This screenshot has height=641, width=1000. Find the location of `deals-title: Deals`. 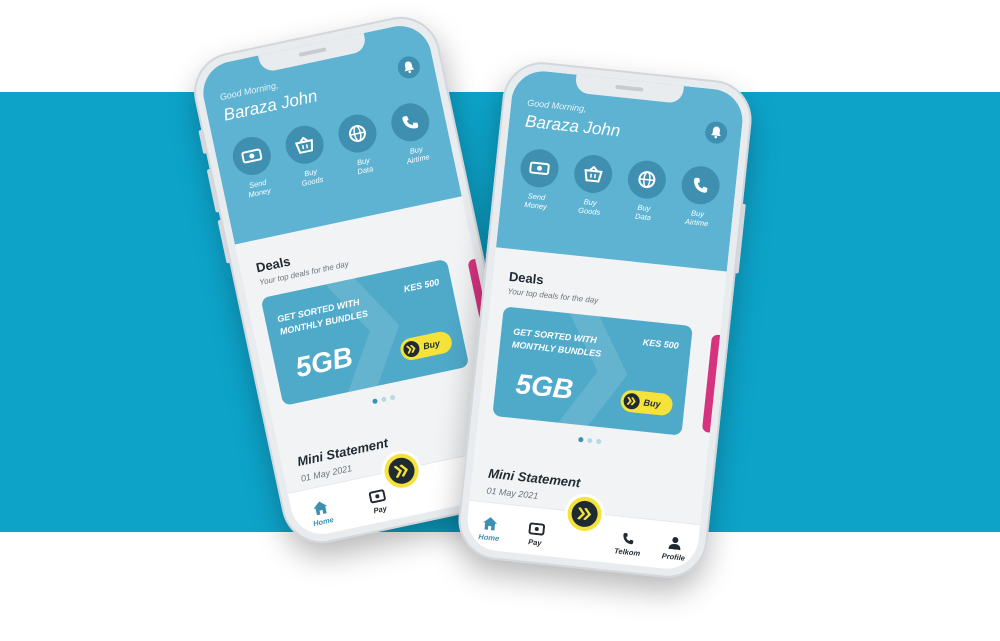

deals-title: Deals is located at coordinates (526, 278).